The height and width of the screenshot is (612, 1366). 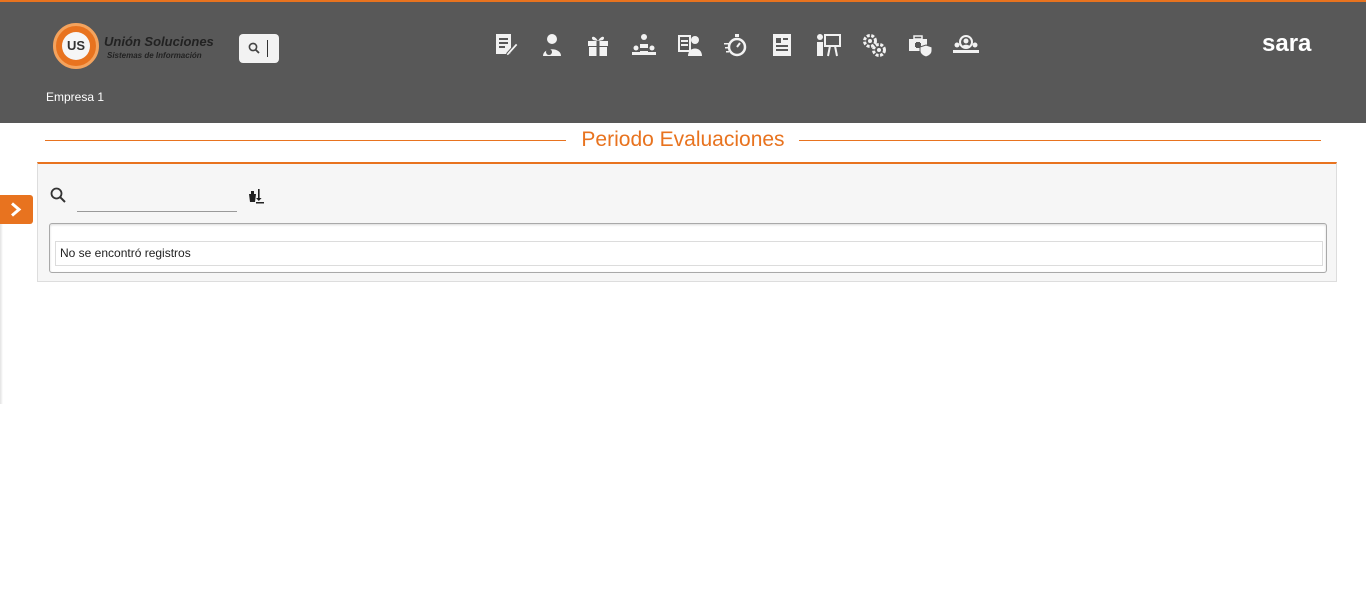 What do you see at coordinates (689, 253) in the screenshot?
I see `empty-message: No se encontró registros` at bounding box center [689, 253].